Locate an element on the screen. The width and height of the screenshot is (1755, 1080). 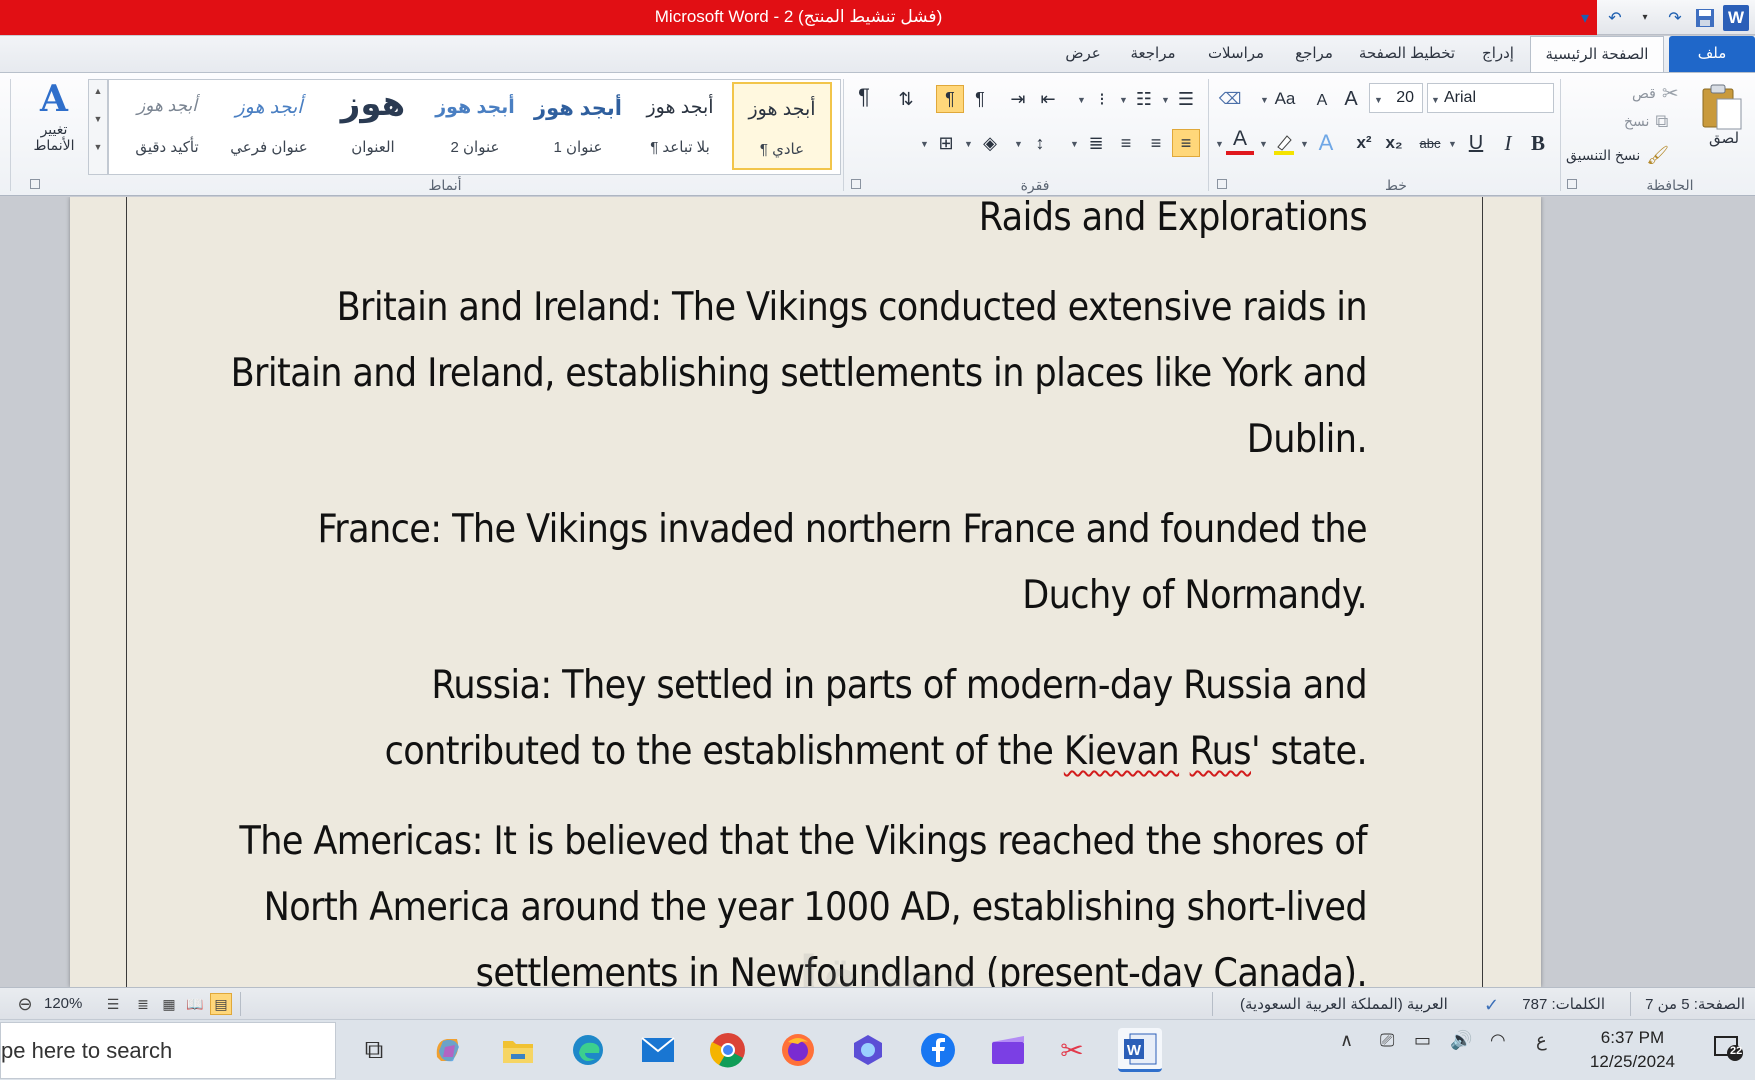
chrome-icon is located at coordinates (728, 1050).